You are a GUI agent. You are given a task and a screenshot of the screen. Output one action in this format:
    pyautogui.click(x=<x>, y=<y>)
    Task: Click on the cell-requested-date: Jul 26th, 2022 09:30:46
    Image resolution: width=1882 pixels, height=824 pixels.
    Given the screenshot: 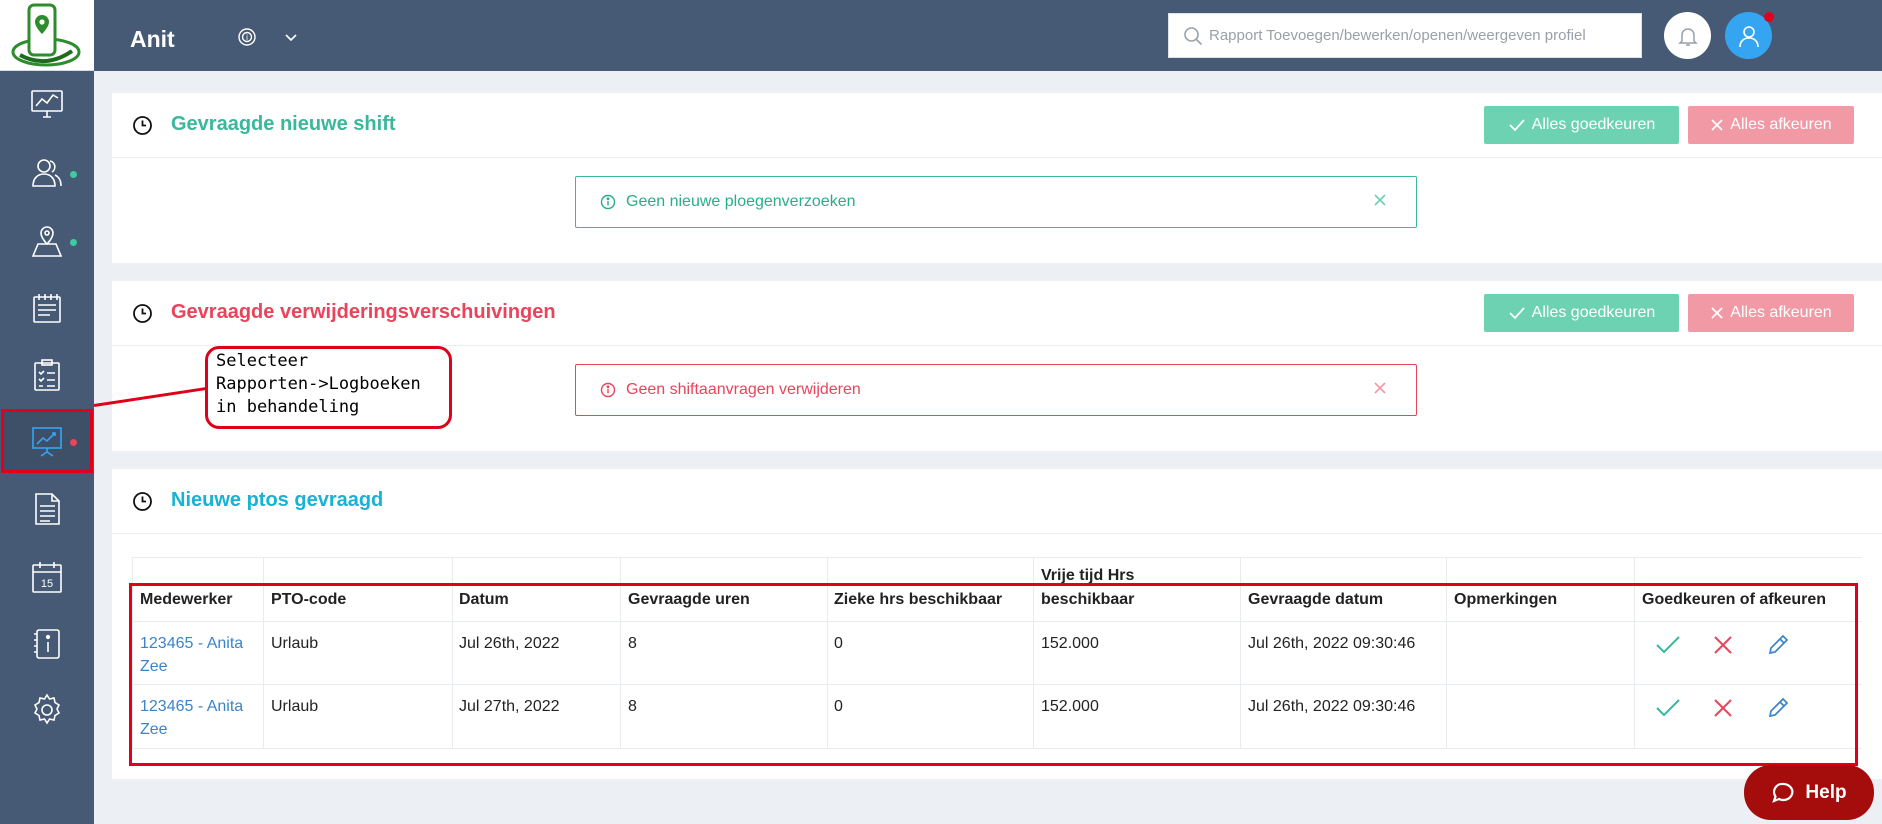 What is the action you would take?
    pyautogui.click(x=1332, y=706)
    